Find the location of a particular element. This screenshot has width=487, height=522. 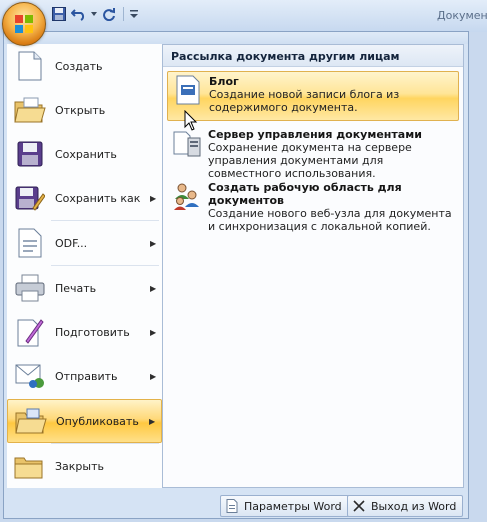

title-bar: Документ is located at coordinates (243, 23).